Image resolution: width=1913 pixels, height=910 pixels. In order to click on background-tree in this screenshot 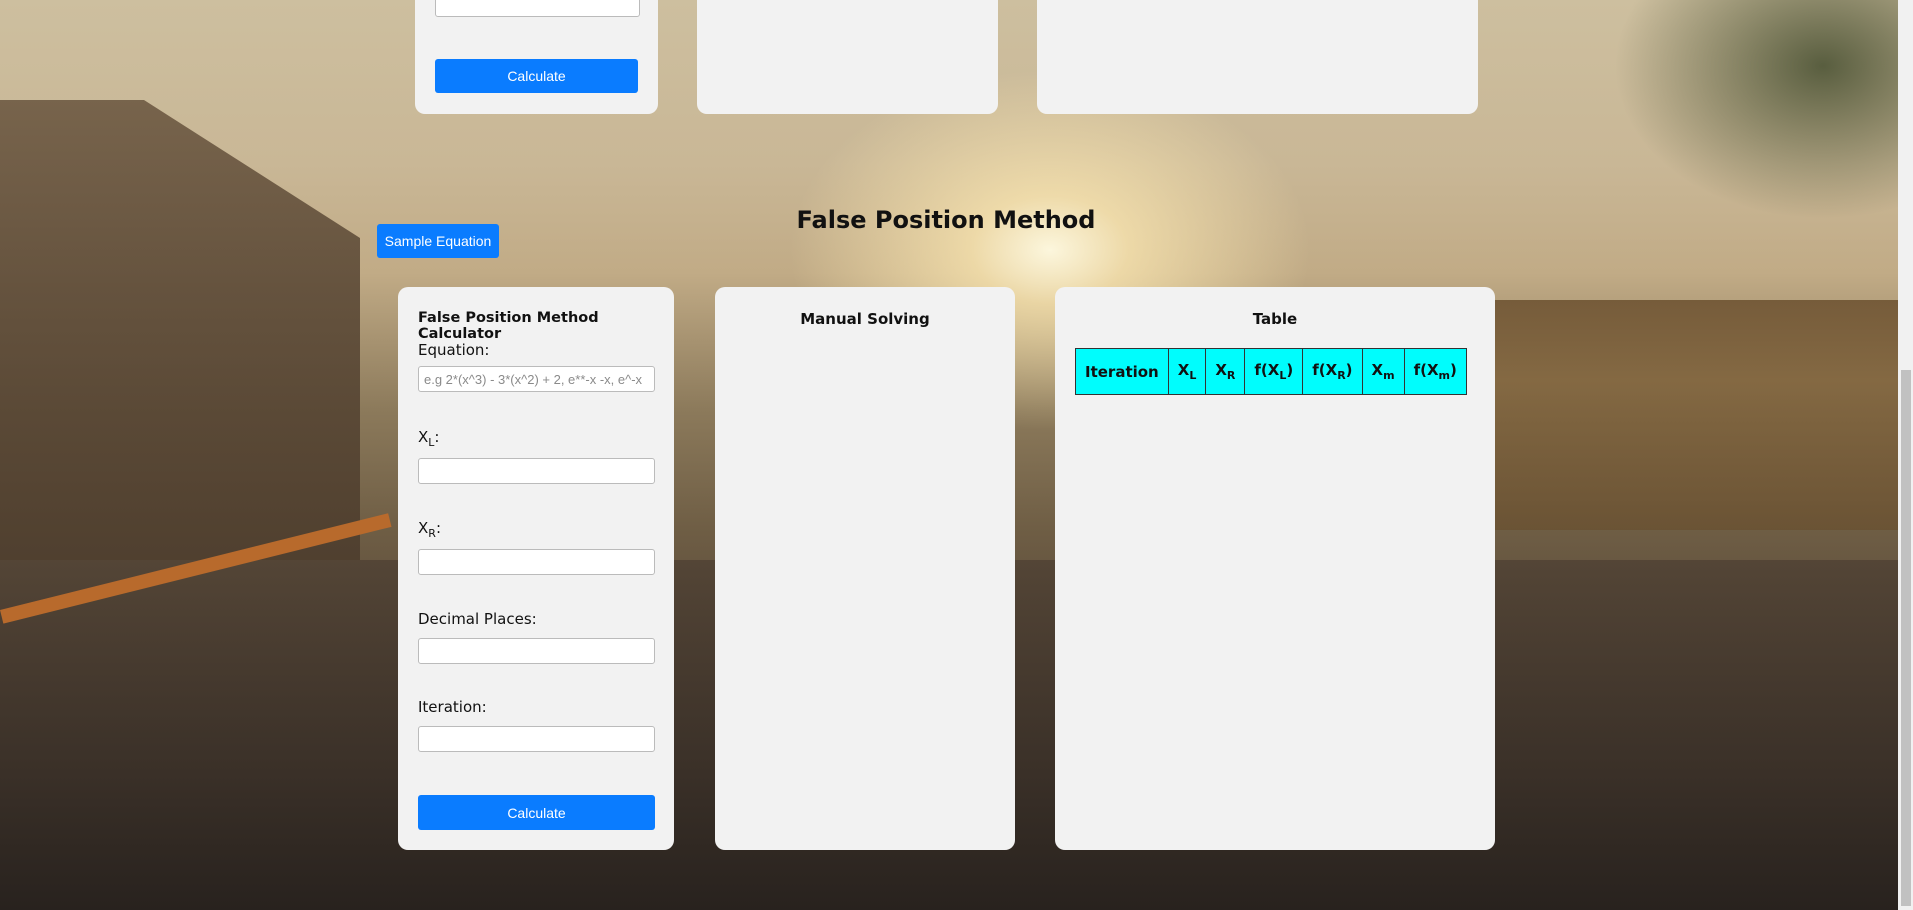, I will do `click(1763, 110)`.